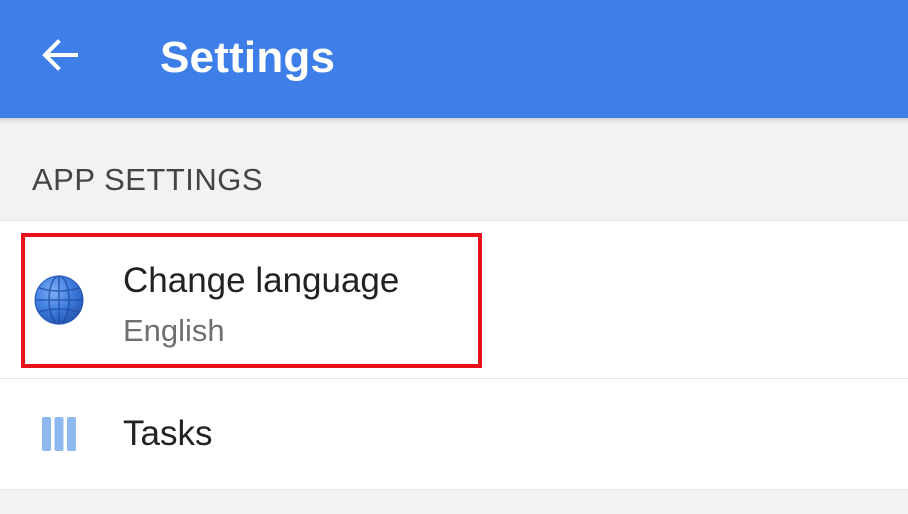  What do you see at coordinates (168, 433) in the screenshot?
I see `setting-item-title: Tasks` at bounding box center [168, 433].